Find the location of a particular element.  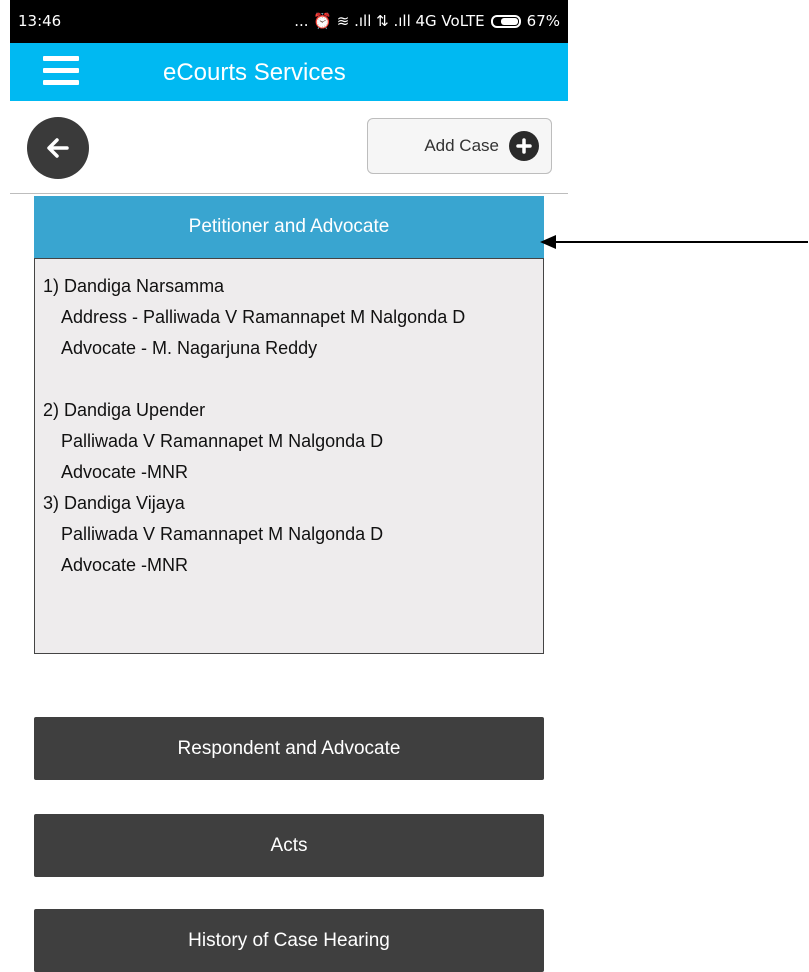

back-button is located at coordinates (58, 148).